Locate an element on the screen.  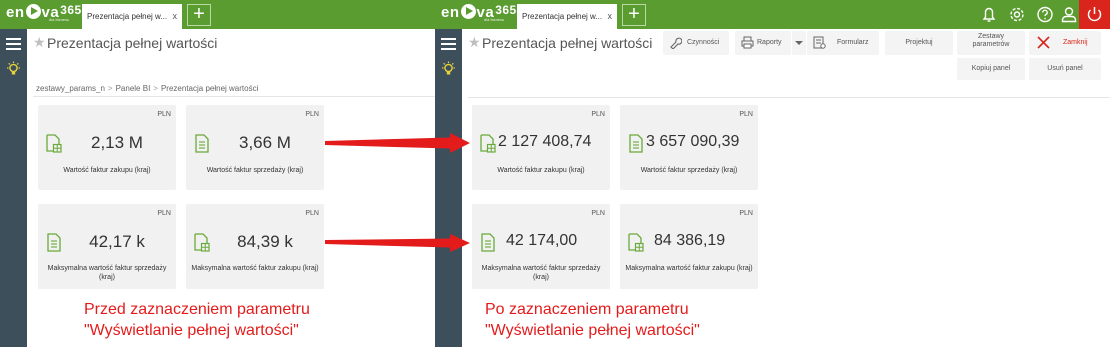
actions-button: Czynności is located at coordinates (696, 43).